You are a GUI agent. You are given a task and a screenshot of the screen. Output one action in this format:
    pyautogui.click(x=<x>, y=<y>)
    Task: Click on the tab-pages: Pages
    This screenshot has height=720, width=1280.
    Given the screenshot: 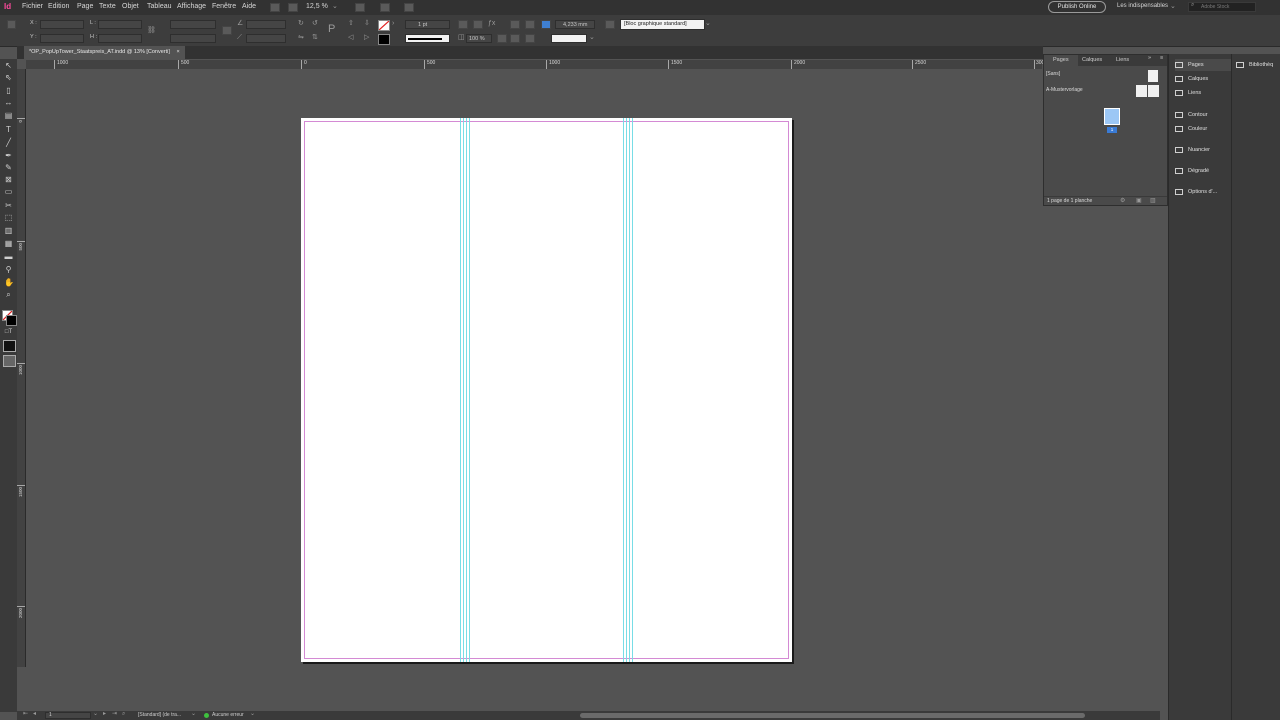 What is the action you would take?
    pyautogui.click(x=1061, y=60)
    